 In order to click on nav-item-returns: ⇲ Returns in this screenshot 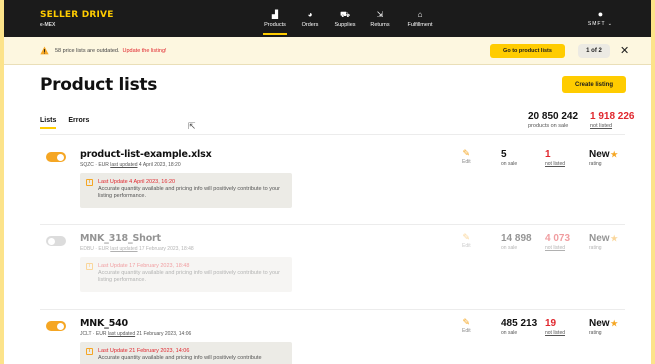, I will do `click(380, 18)`.